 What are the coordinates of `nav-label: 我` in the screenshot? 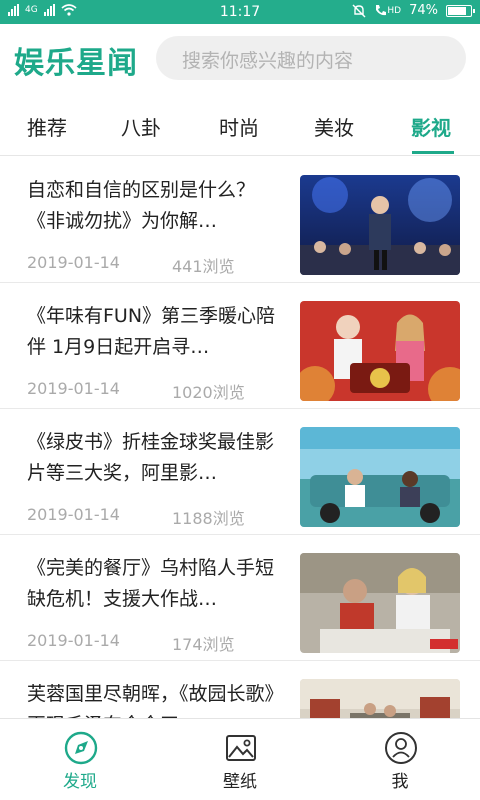 It's located at (400, 782).